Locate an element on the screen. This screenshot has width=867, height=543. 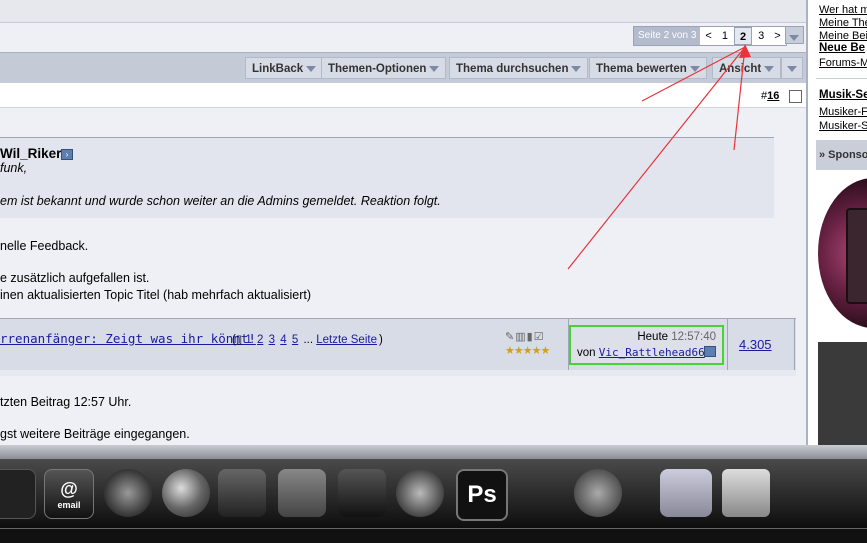
last-post-time: 12:57:40 is located at coordinates (693, 337).